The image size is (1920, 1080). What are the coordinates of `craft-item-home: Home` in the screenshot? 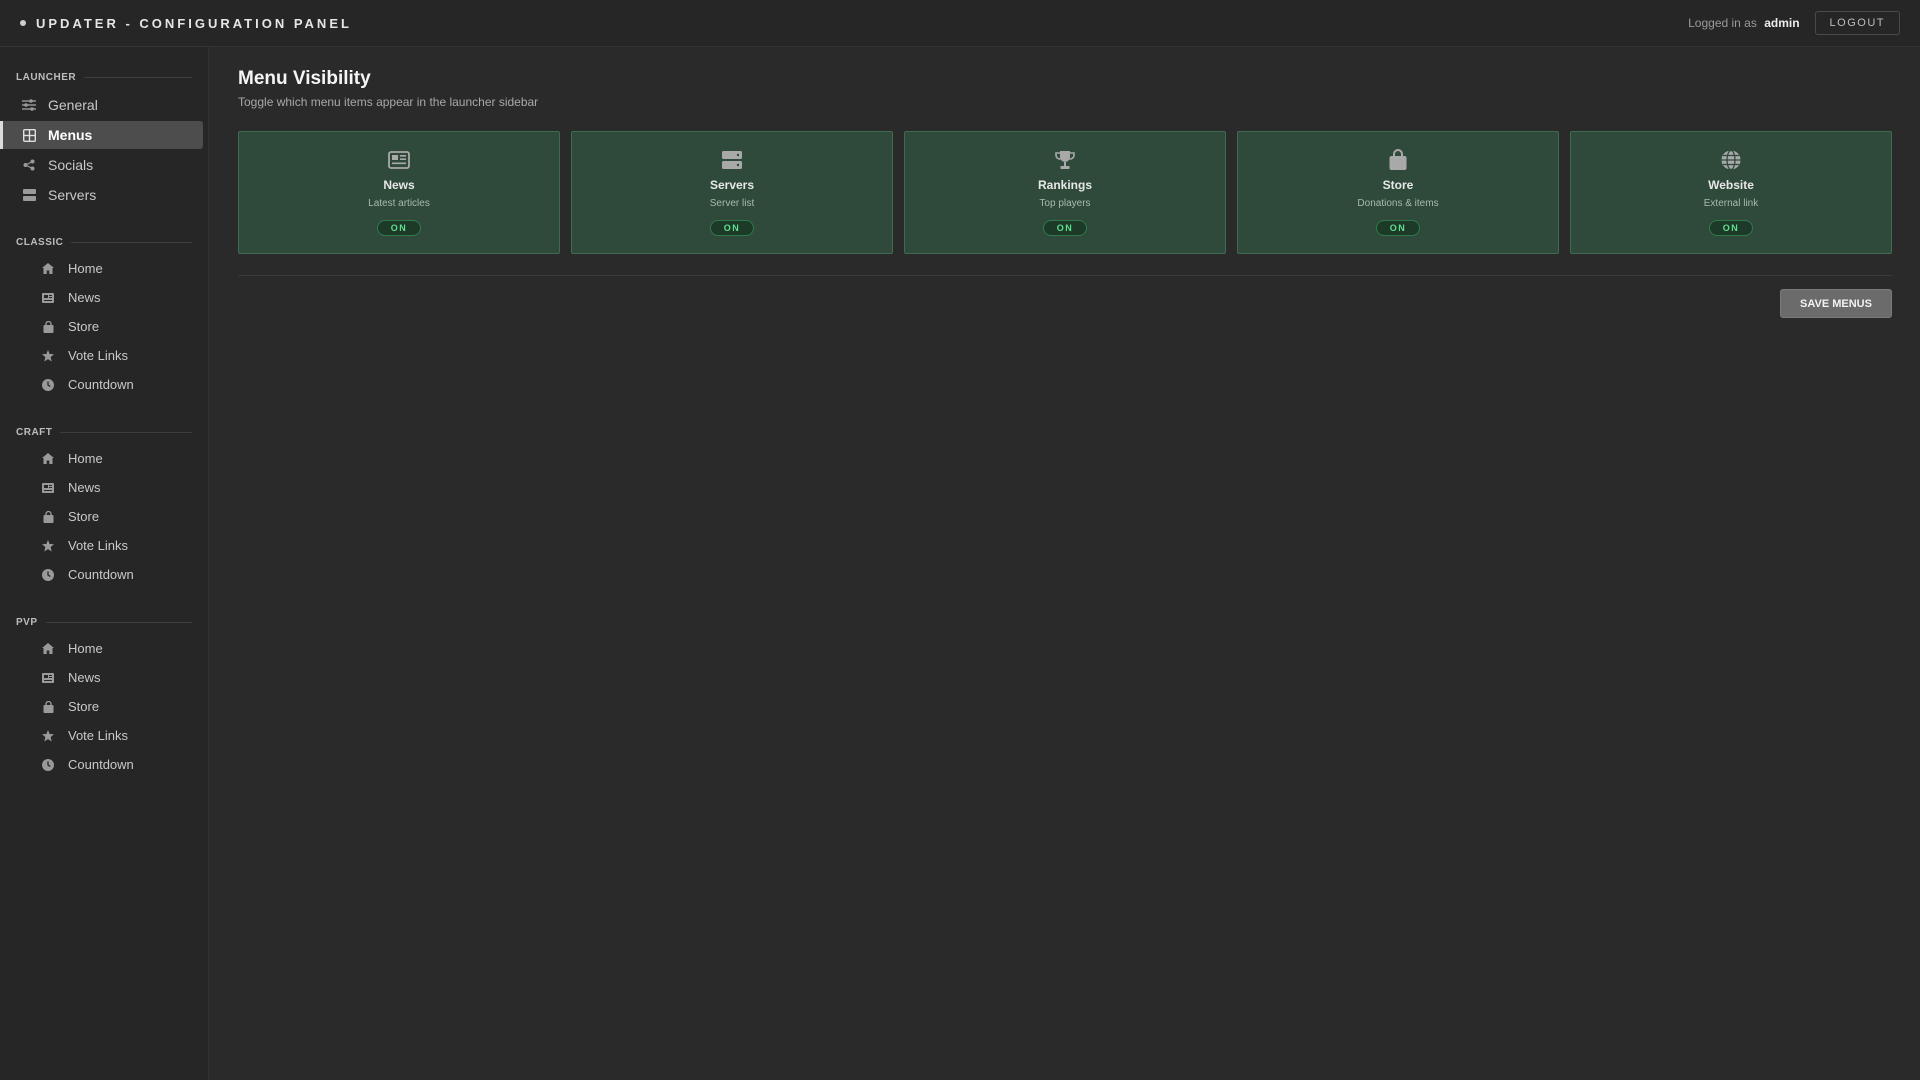 It's located at (104, 458).